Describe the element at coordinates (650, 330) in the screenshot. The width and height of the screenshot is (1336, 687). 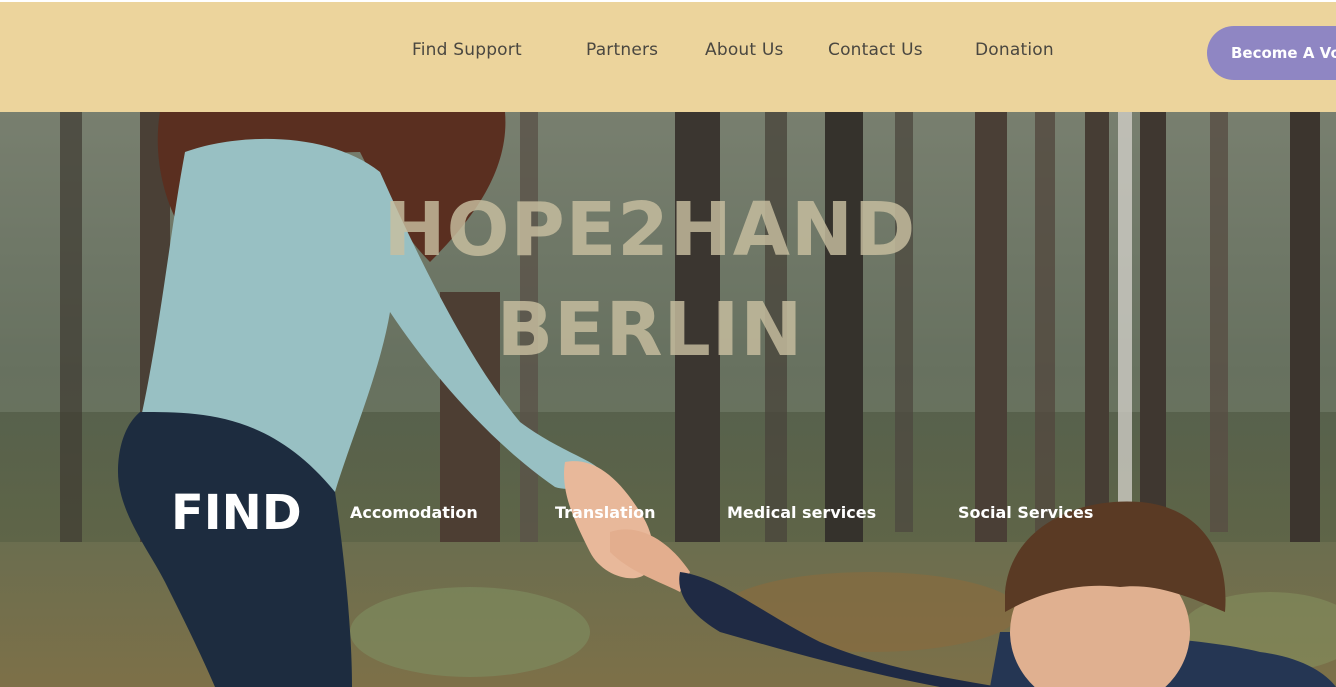
I see `hero-title-line2: BERLIN` at that location.